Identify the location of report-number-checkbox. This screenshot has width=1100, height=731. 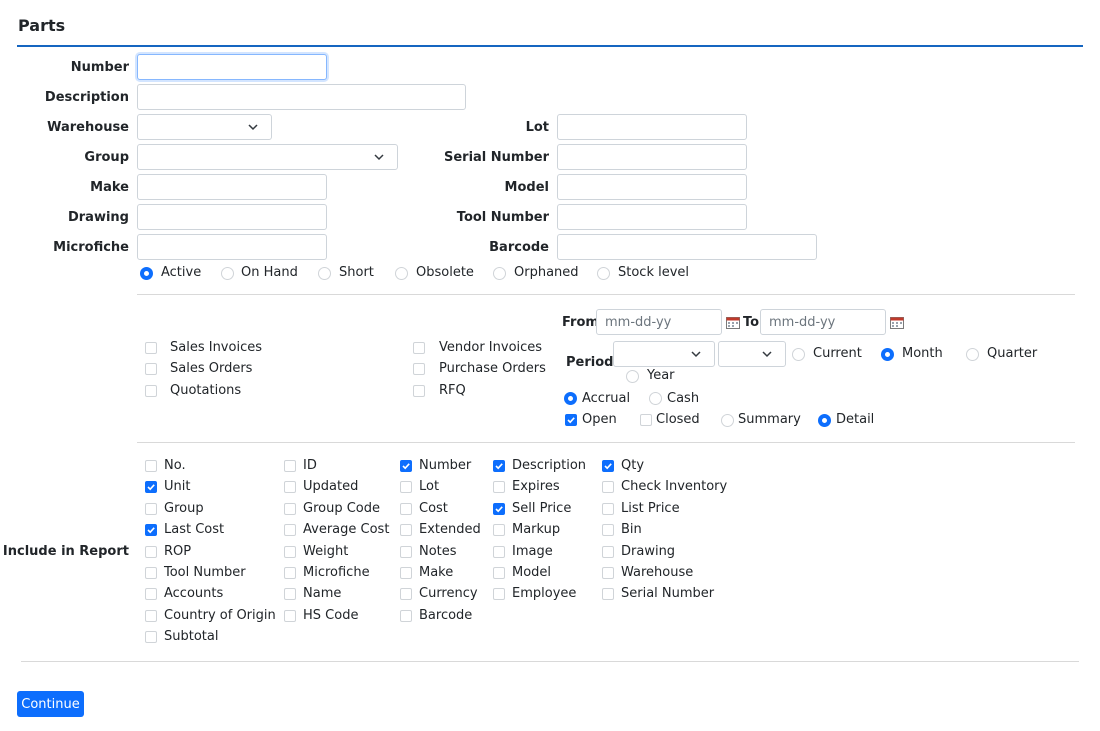
(406, 466).